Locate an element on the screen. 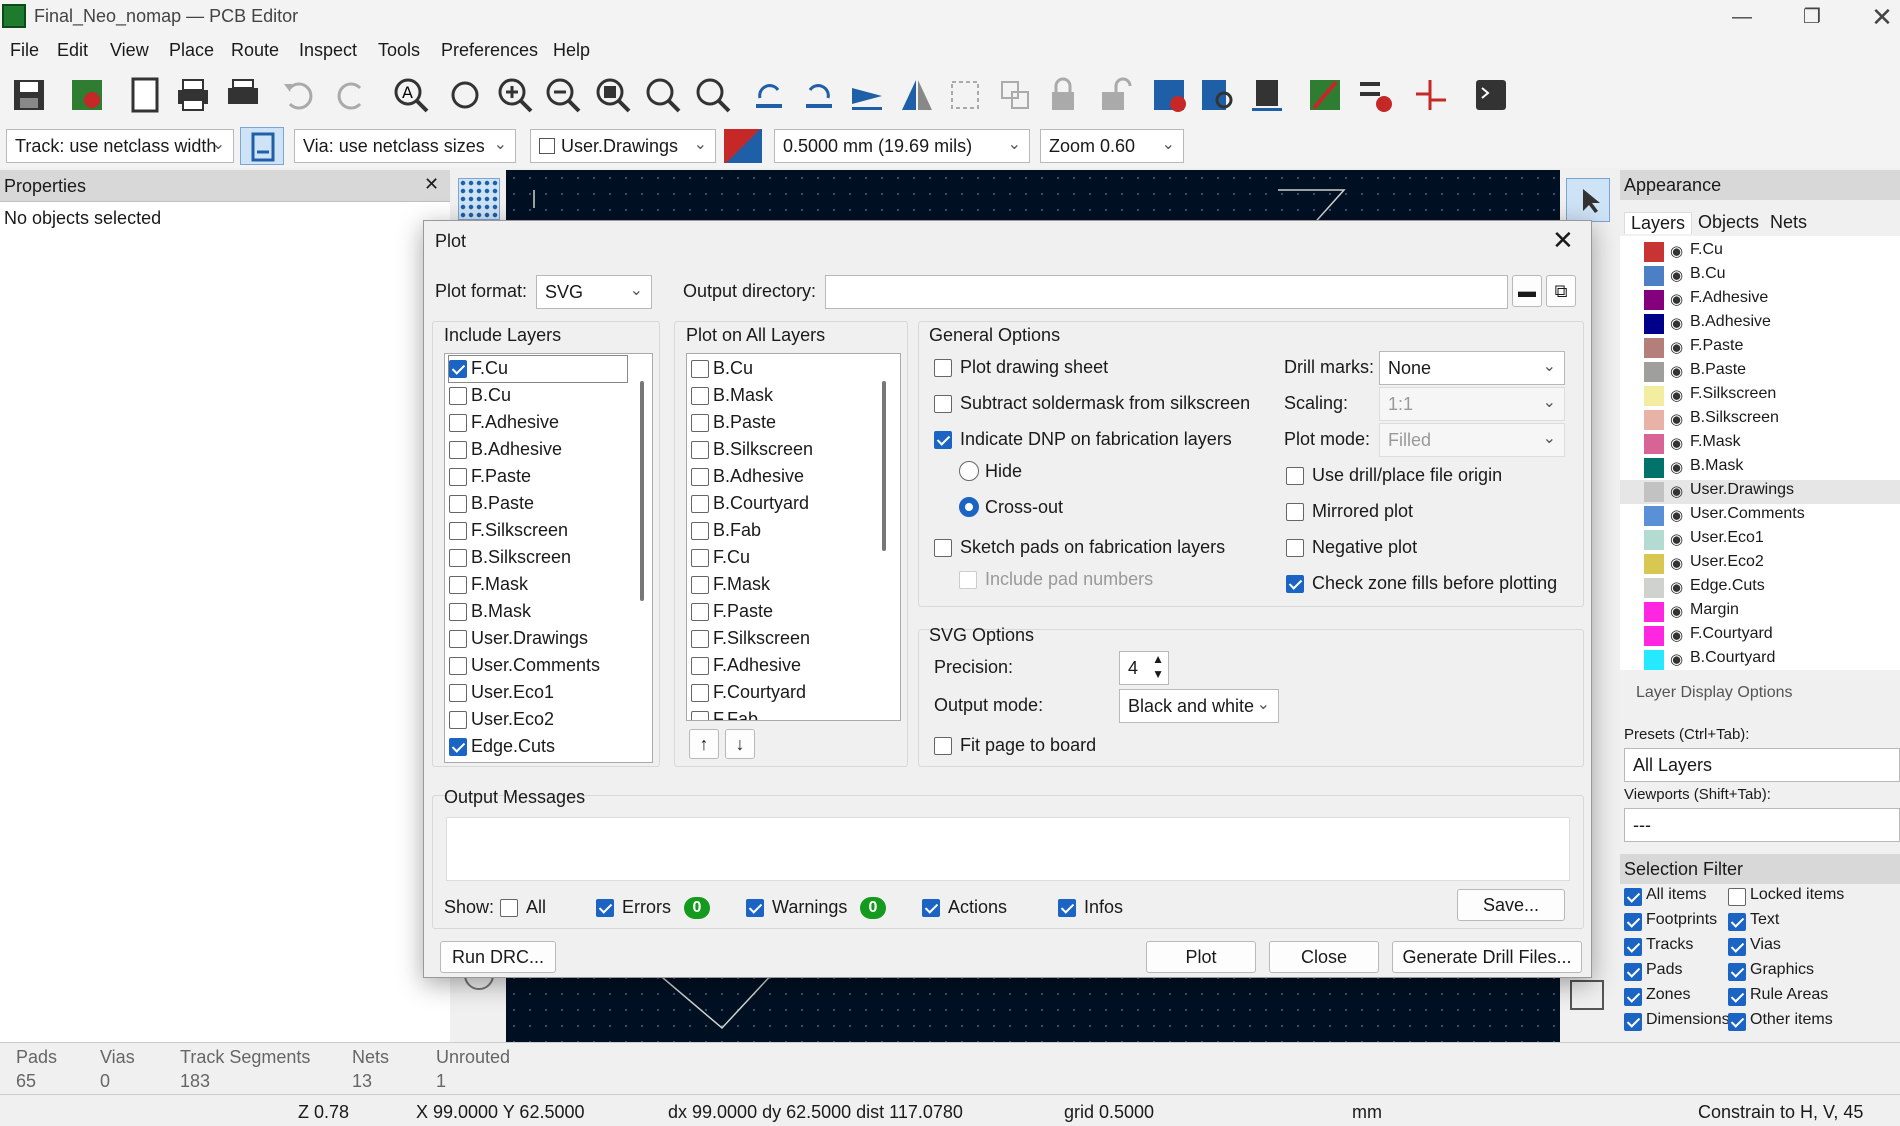 The image size is (1900, 1126). dialog-close-icon: ✕ is located at coordinates (1563, 240).